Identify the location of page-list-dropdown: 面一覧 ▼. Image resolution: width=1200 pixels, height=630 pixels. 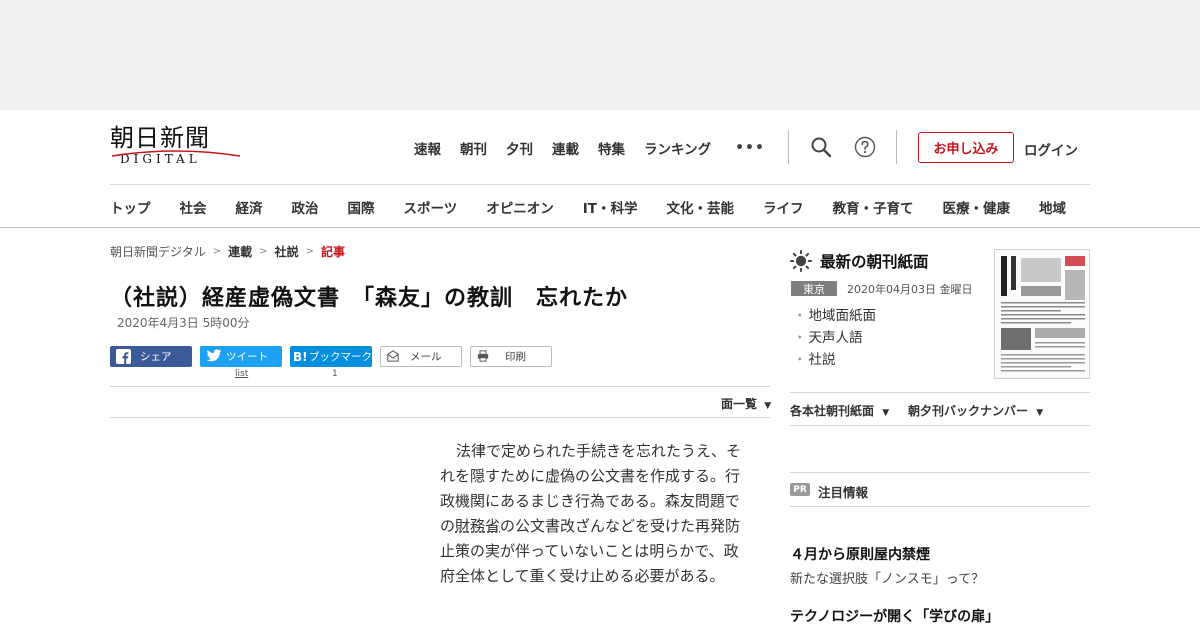
(746, 403).